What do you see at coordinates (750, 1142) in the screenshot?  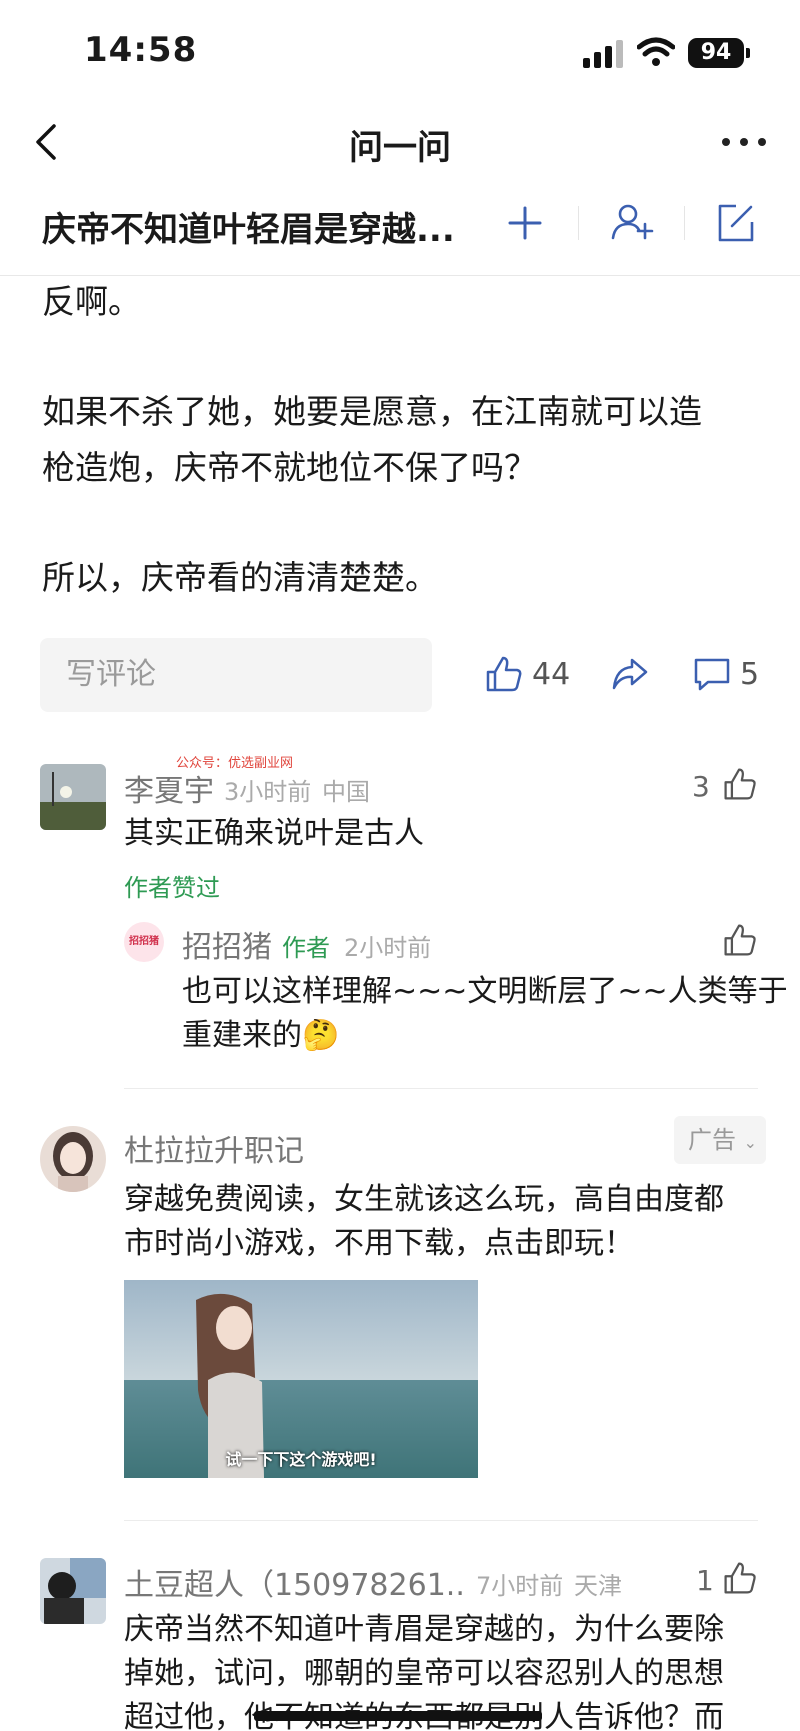 I see `chevron-down-icon: ⌄` at bounding box center [750, 1142].